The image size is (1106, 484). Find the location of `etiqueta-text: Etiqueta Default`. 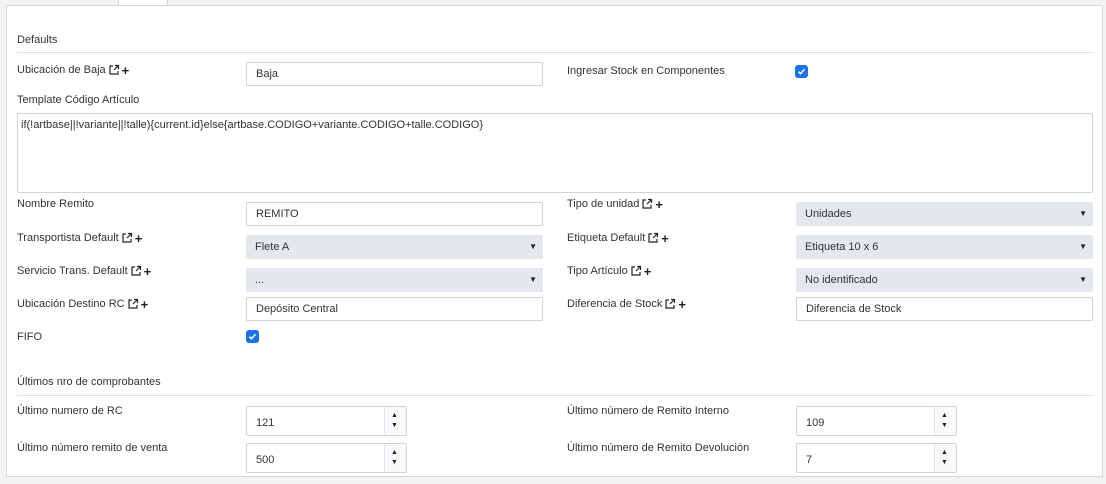

etiqueta-text: Etiqueta Default is located at coordinates (606, 238).